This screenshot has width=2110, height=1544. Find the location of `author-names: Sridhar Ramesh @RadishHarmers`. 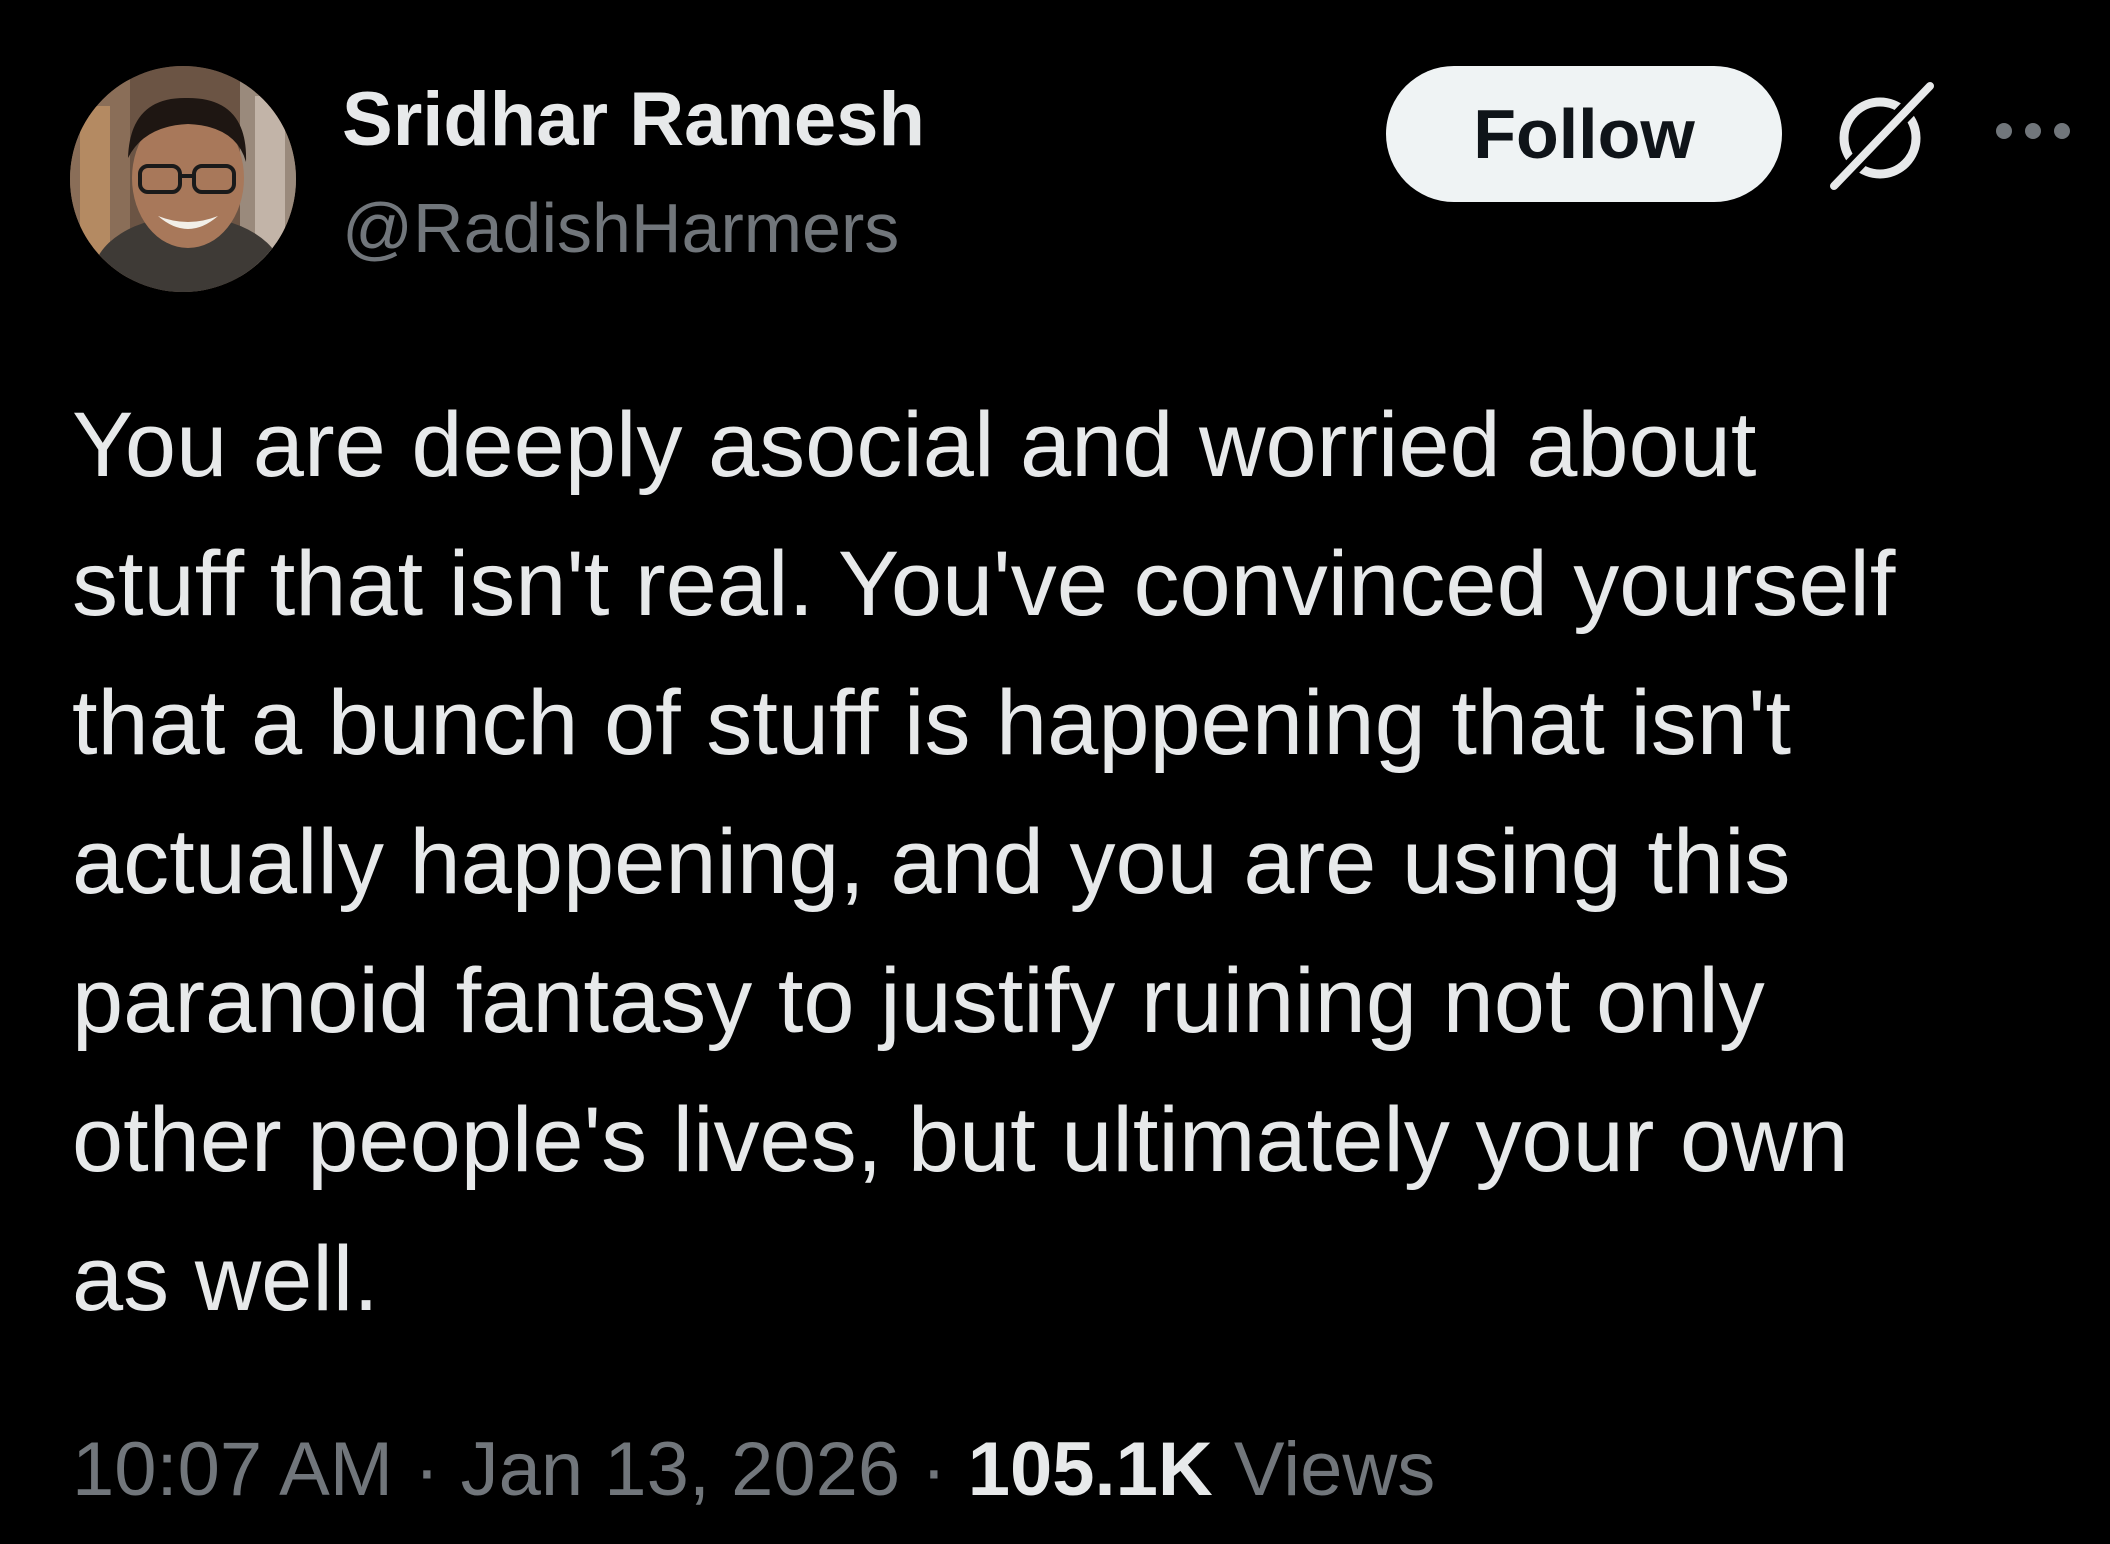

author-names: Sridhar Ramesh @RadishHarmers is located at coordinates (633, 174).